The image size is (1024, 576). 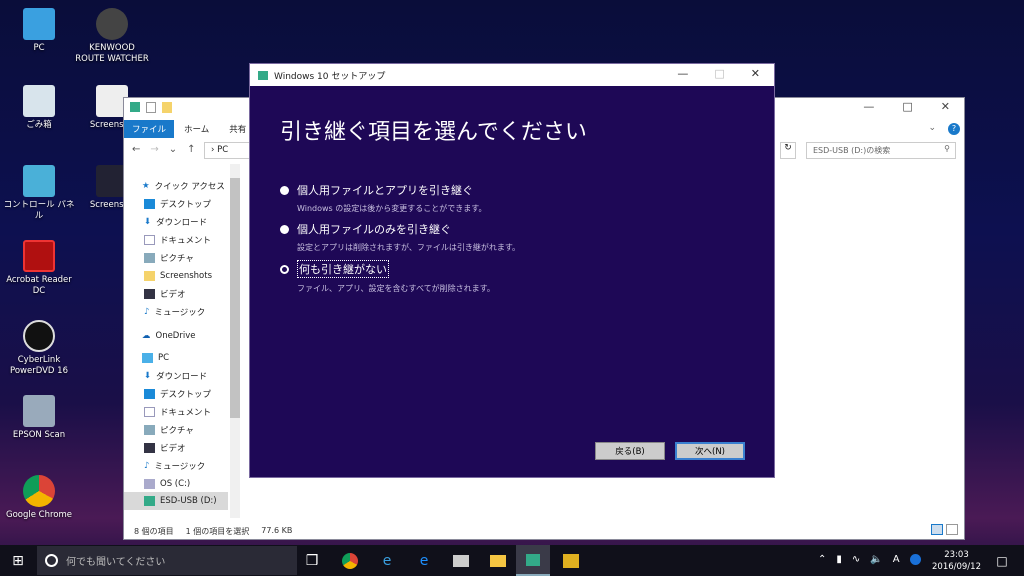 What do you see at coordinates (433, 132) in the screenshot?
I see `dialog-heading: 引き継ぐ項目を選んでください` at bounding box center [433, 132].